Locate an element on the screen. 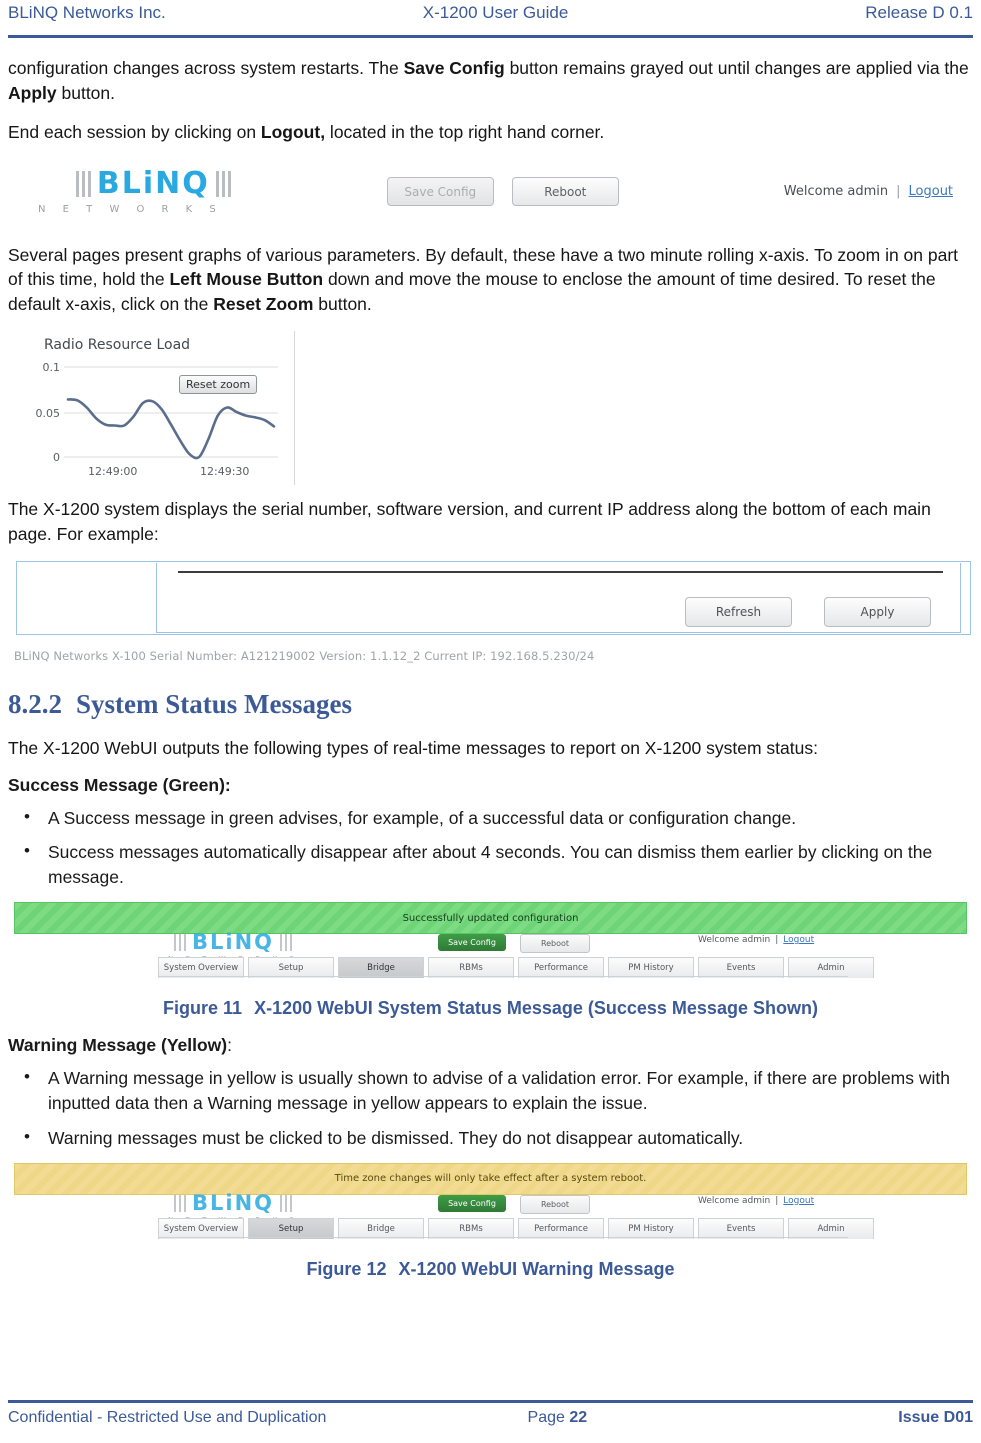 The width and height of the screenshot is (981, 1443). warning-message-label: Warning Message (Yellow): is located at coordinates (490, 1045).